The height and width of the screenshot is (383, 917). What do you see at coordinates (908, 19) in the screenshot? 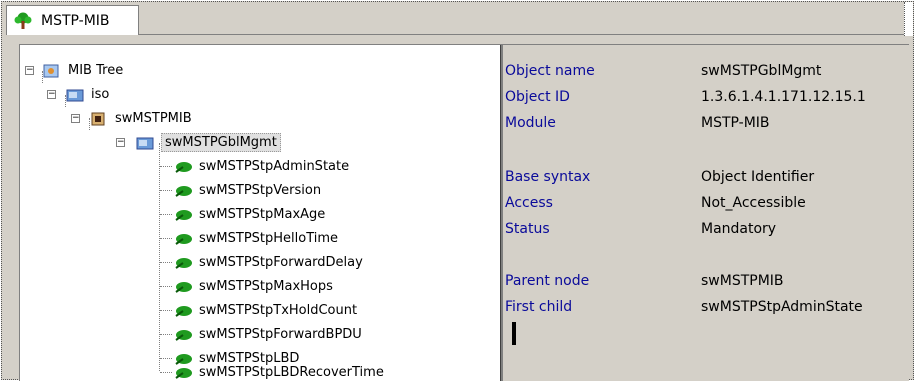
I see `tabbar-edge` at bounding box center [908, 19].